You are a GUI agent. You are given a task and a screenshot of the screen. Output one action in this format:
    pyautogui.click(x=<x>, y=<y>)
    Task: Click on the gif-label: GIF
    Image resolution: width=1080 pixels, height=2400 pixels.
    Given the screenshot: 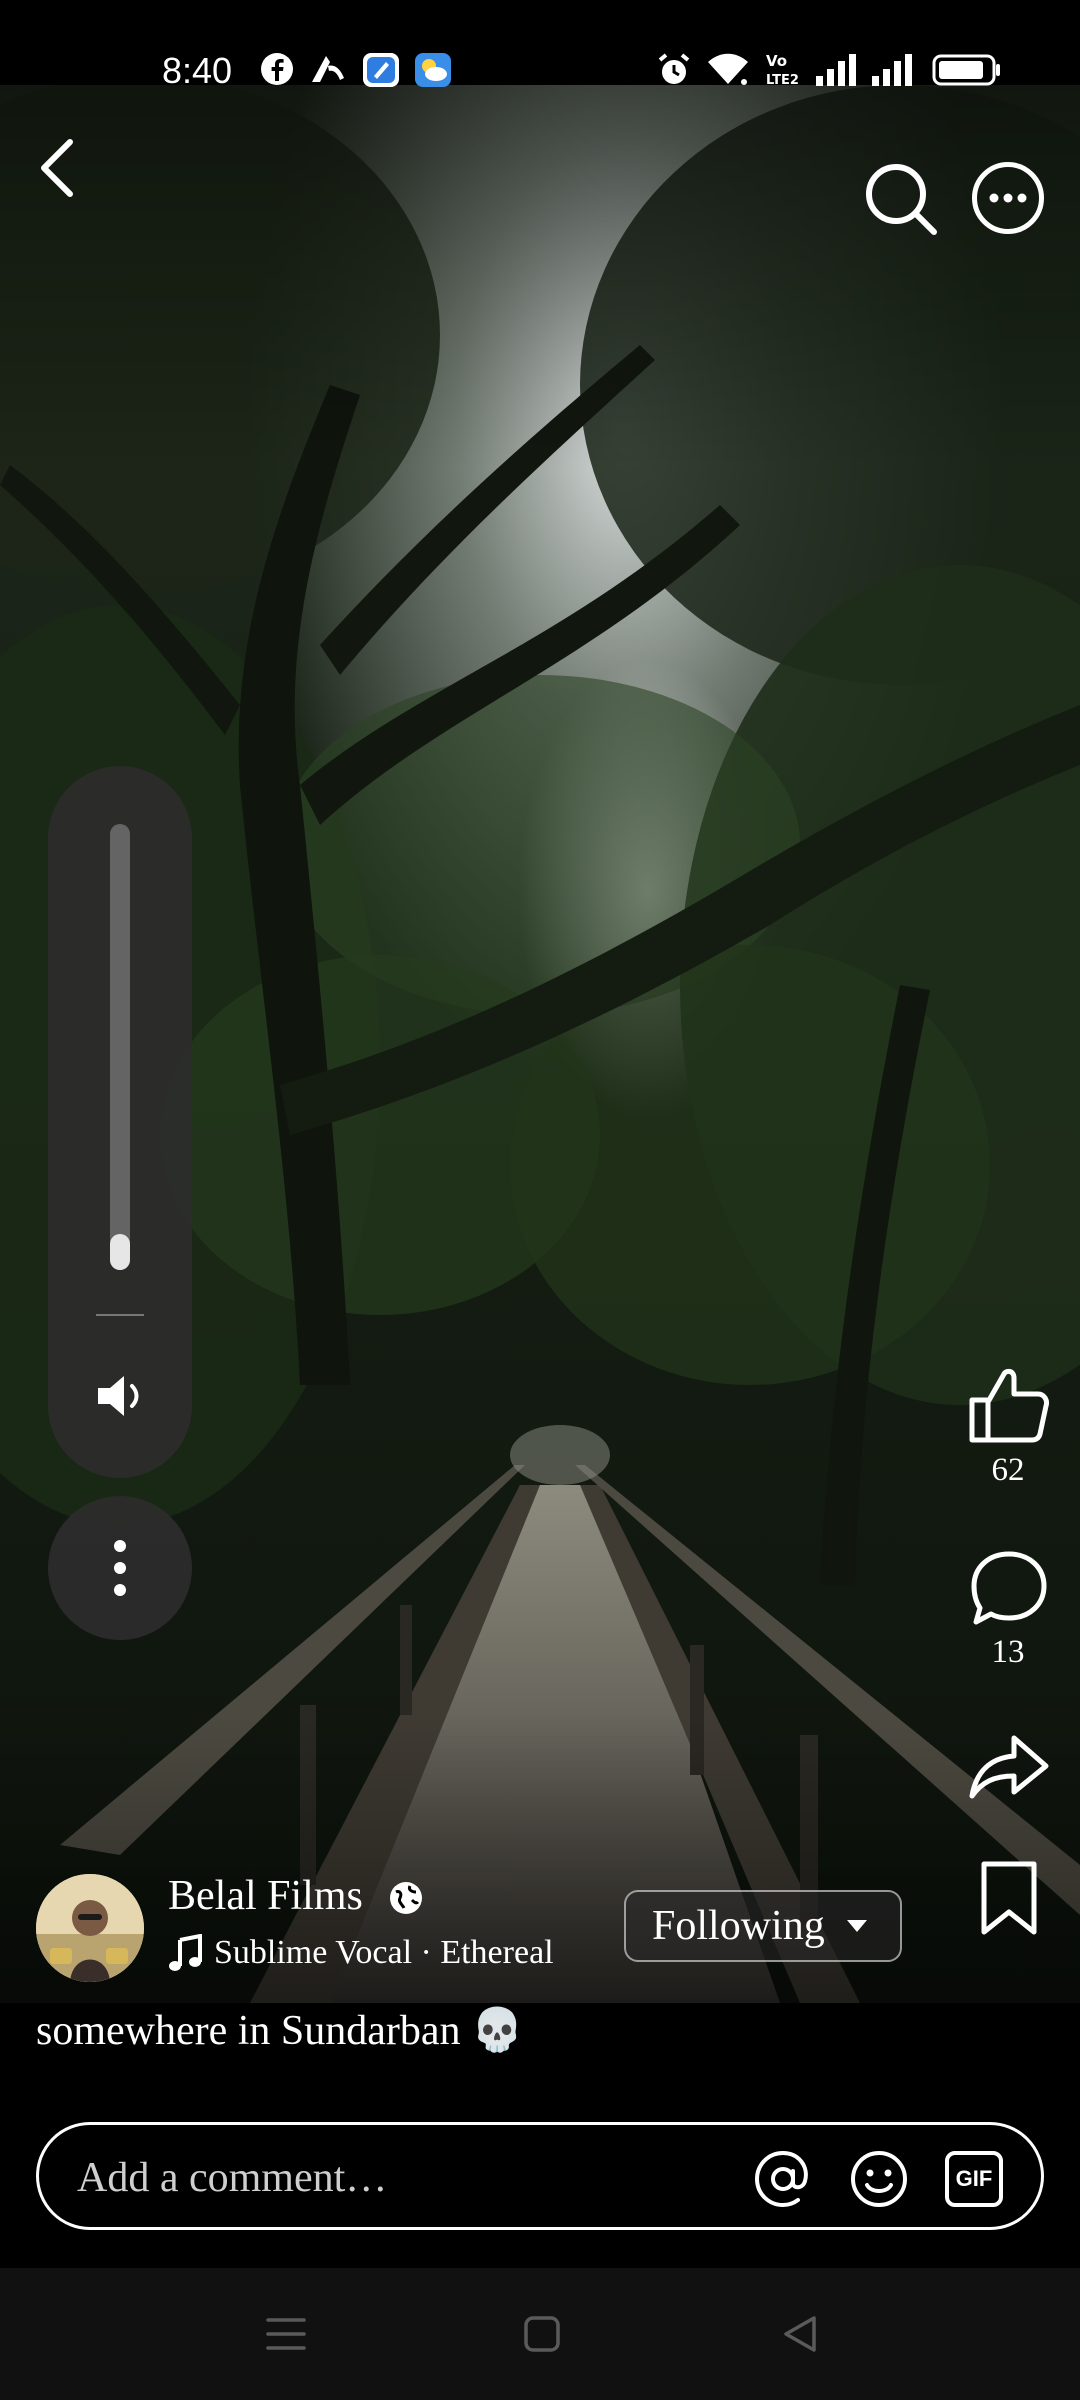 What is the action you would take?
    pyautogui.click(x=974, y=2178)
    